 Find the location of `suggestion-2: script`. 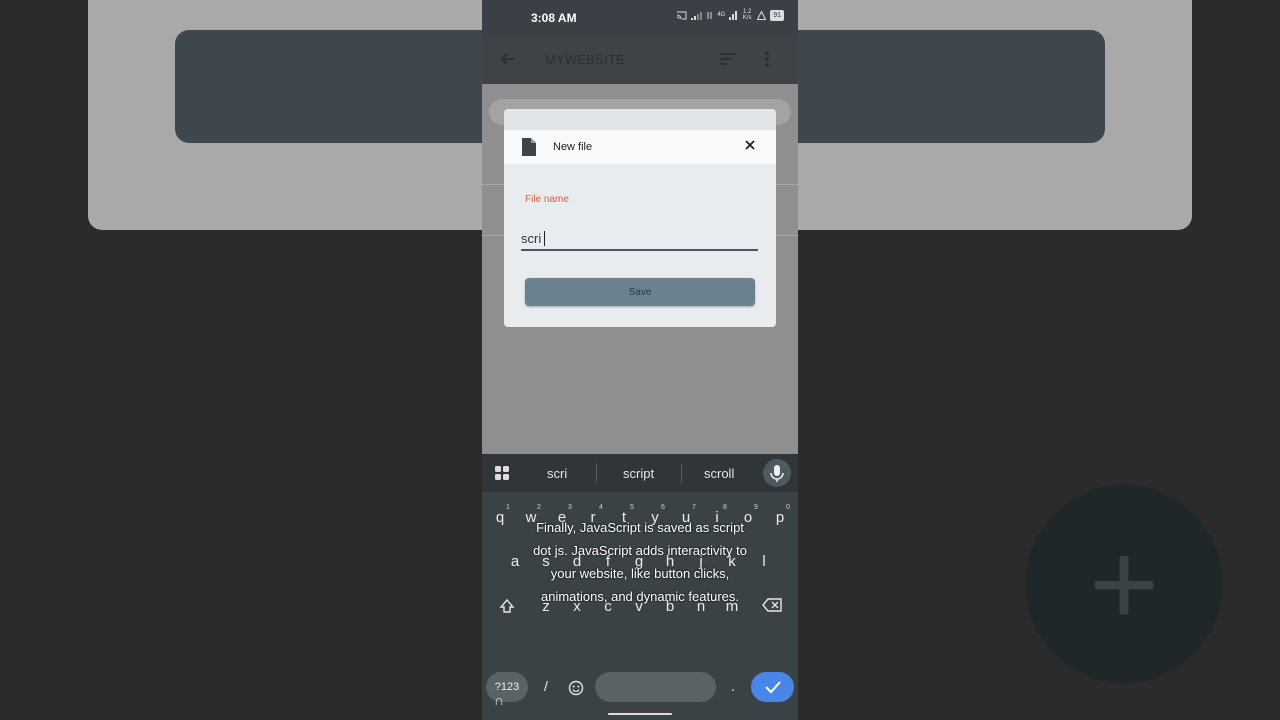

suggestion-2: script is located at coordinates (638, 473).